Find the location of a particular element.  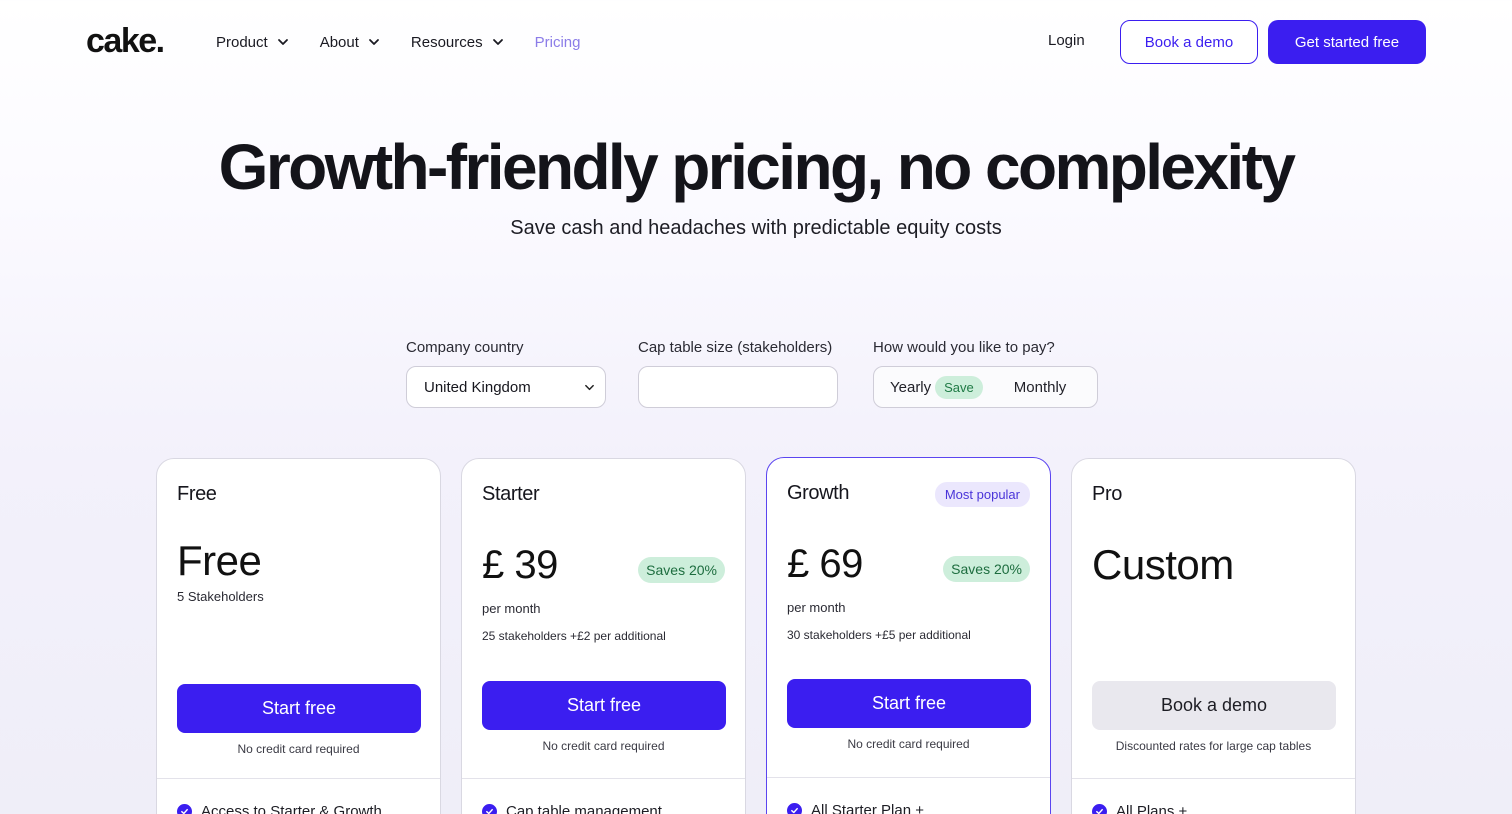

save-badge: Save is located at coordinates (959, 387).